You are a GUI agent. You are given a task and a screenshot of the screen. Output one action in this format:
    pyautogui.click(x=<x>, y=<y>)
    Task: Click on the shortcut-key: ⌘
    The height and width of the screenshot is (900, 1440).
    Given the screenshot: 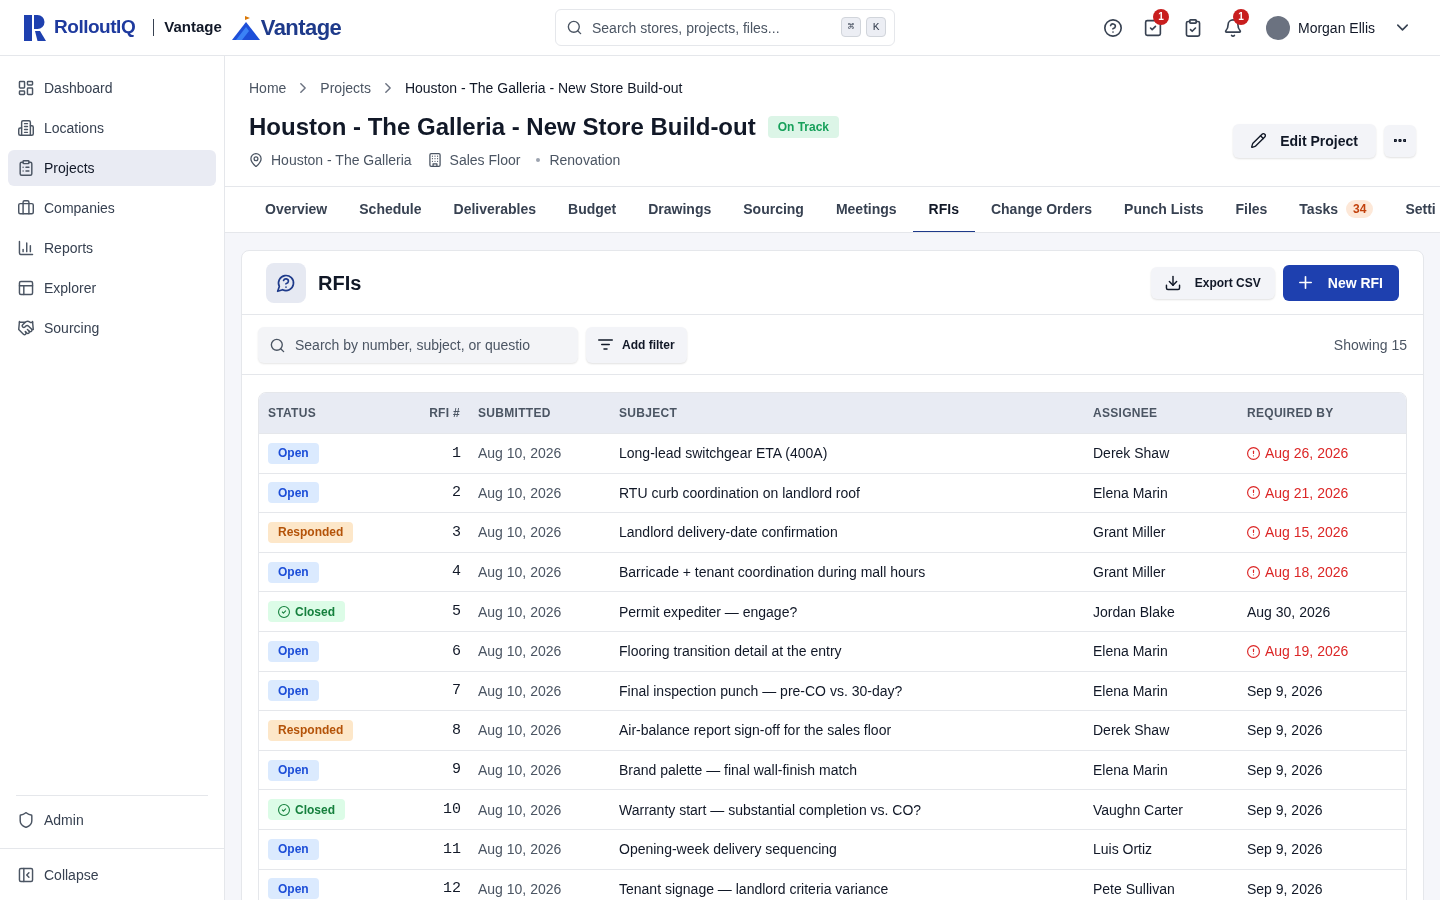 What is the action you would take?
    pyautogui.click(x=851, y=27)
    